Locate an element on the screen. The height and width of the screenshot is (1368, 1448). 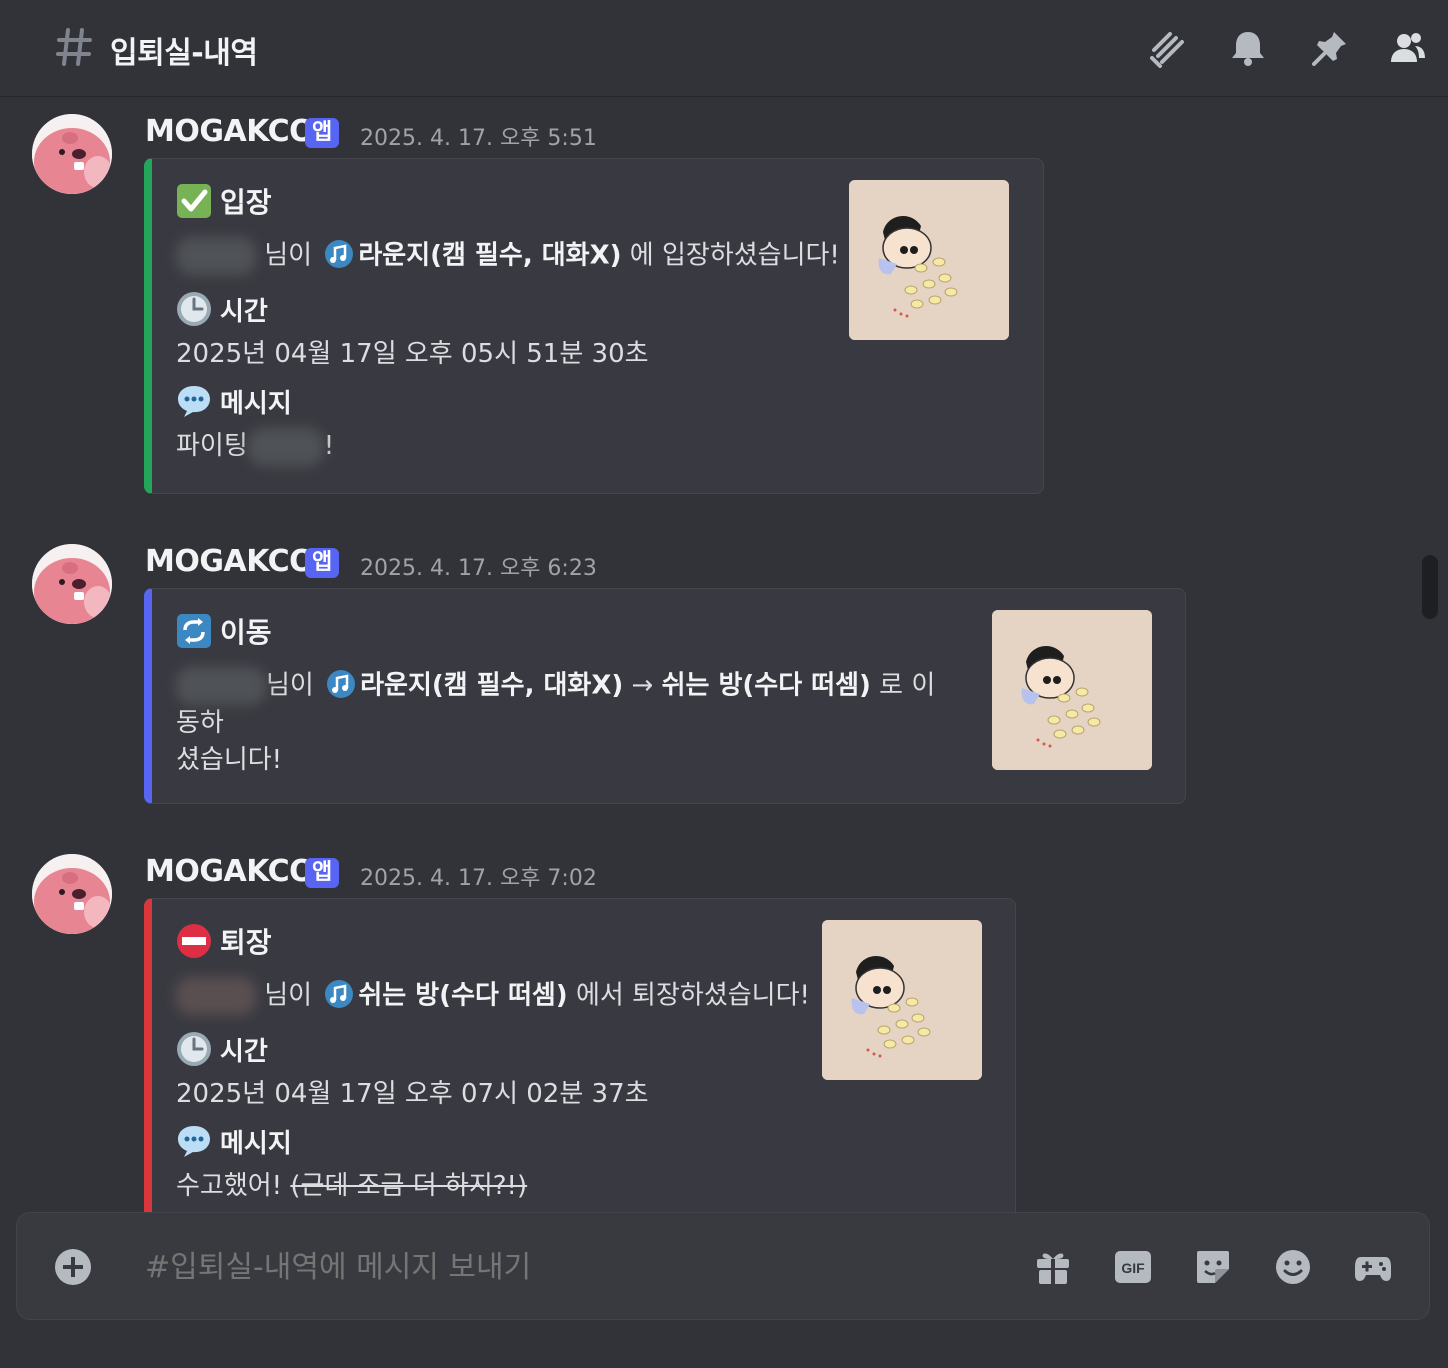
gif-icon: GIF is located at coordinates (1133, 1267).